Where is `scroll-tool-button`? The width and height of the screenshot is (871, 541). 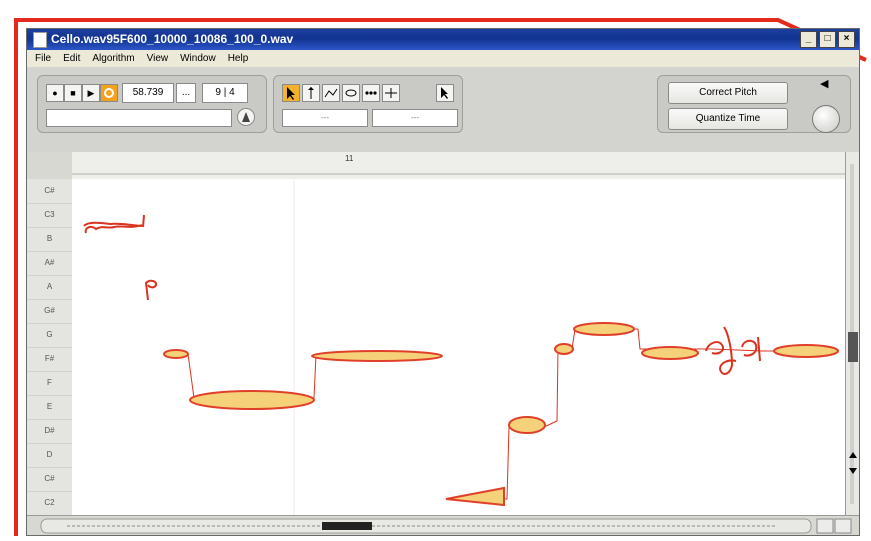
scroll-tool-button is located at coordinates (445, 93).